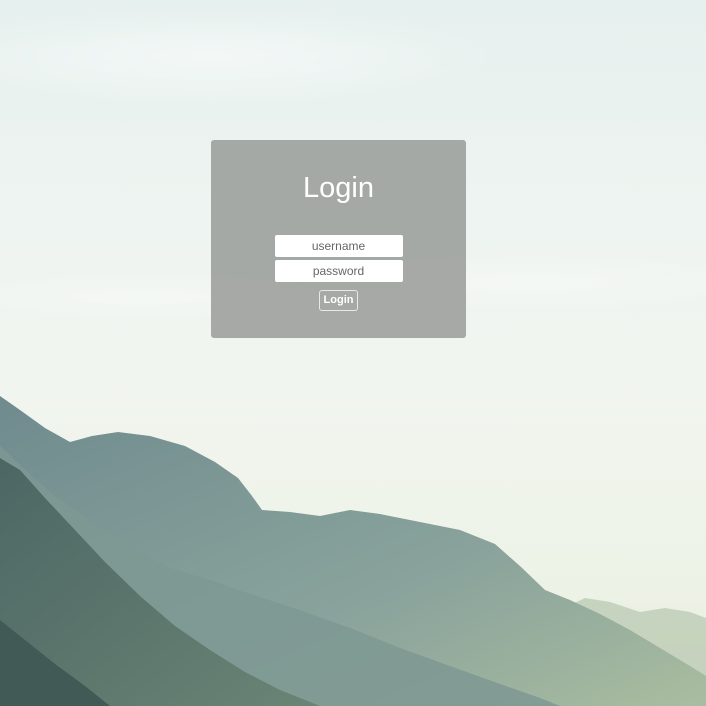 This screenshot has width=706, height=706. I want to click on username-input, so click(338, 246).